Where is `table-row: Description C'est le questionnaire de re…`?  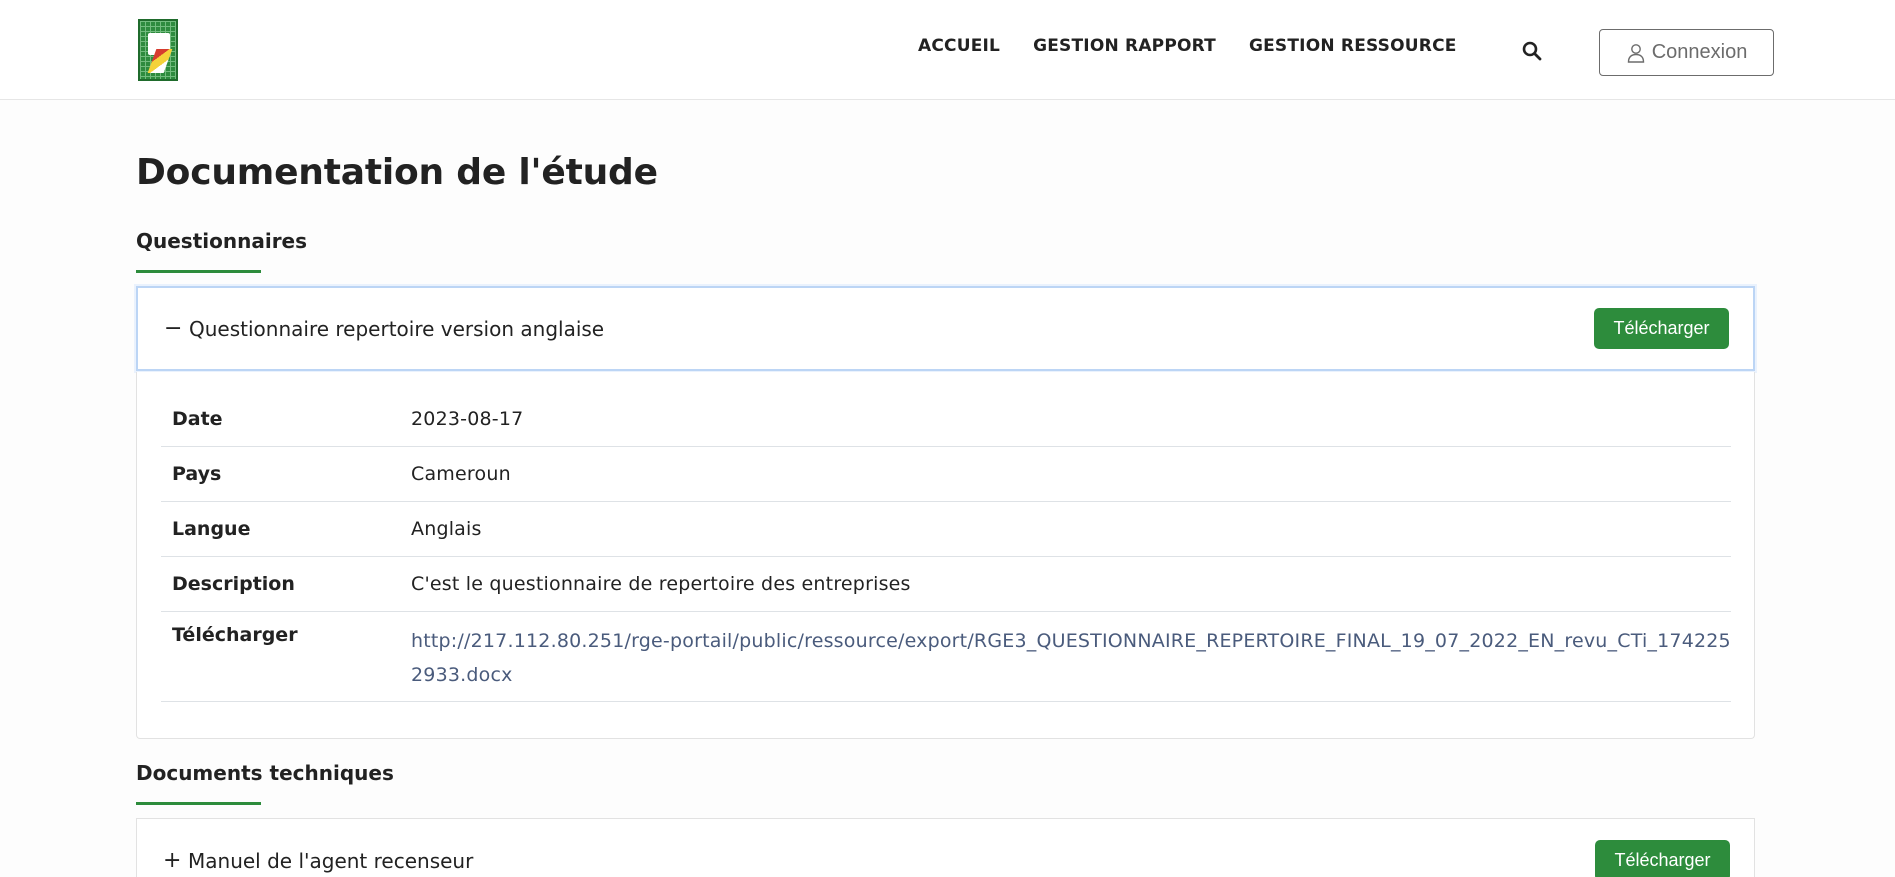
table-row: Description C'est le questionnaire de re… is located at coordinates (946, 584).